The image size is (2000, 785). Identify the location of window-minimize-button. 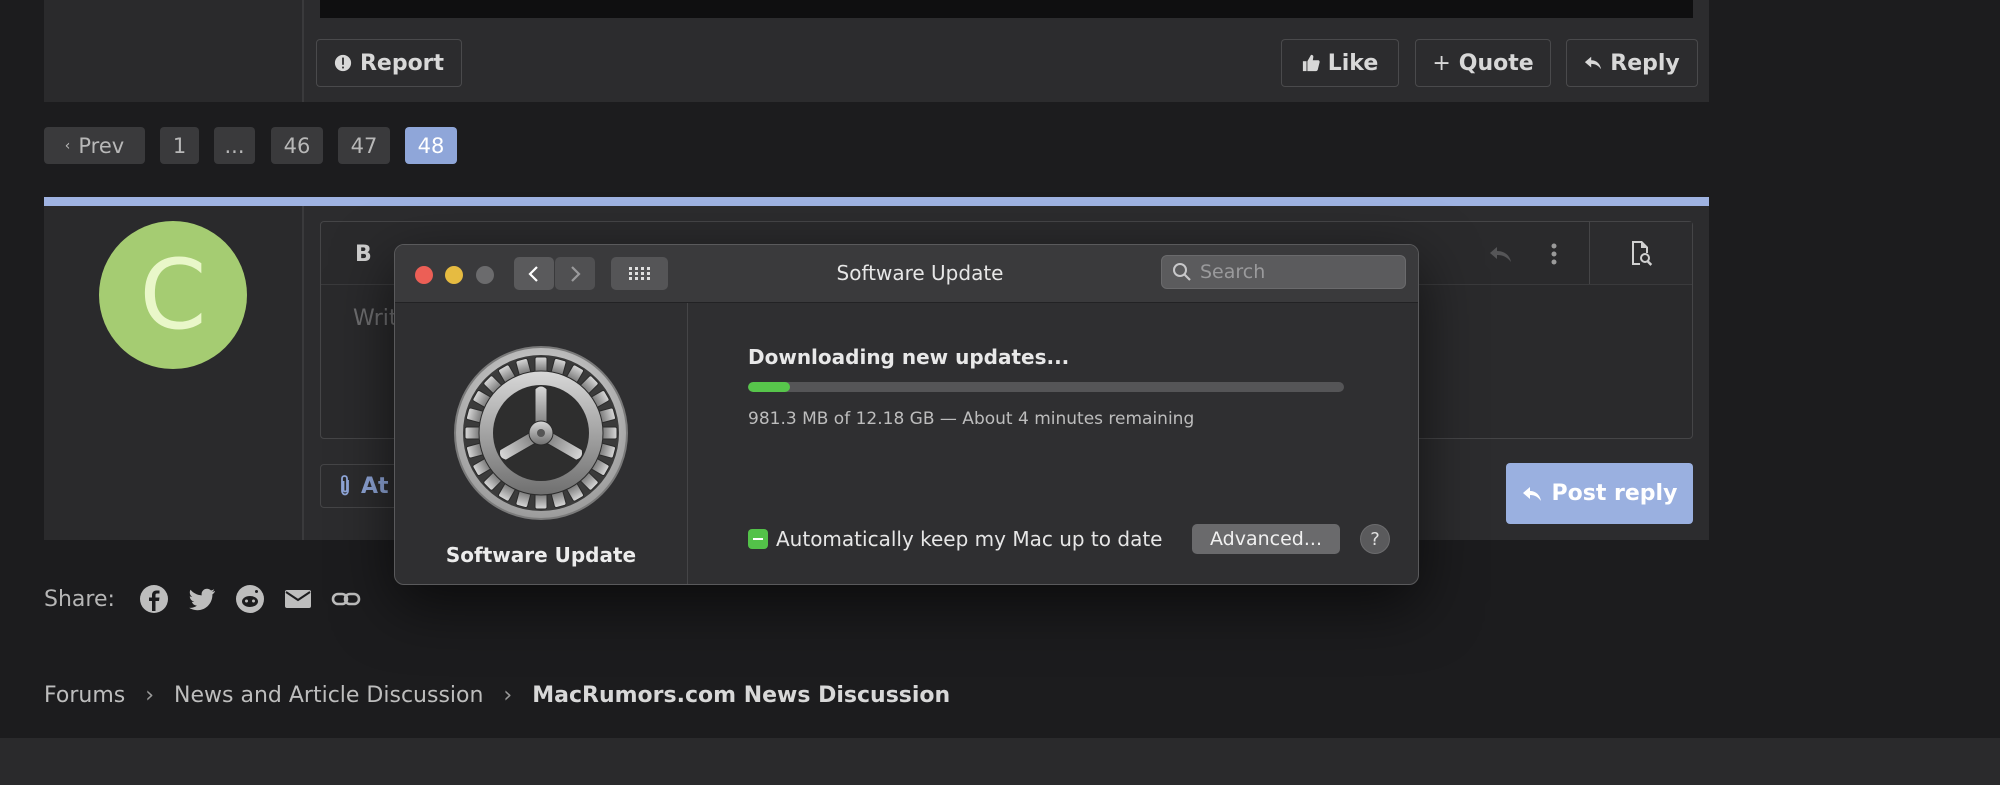
(454, 275).